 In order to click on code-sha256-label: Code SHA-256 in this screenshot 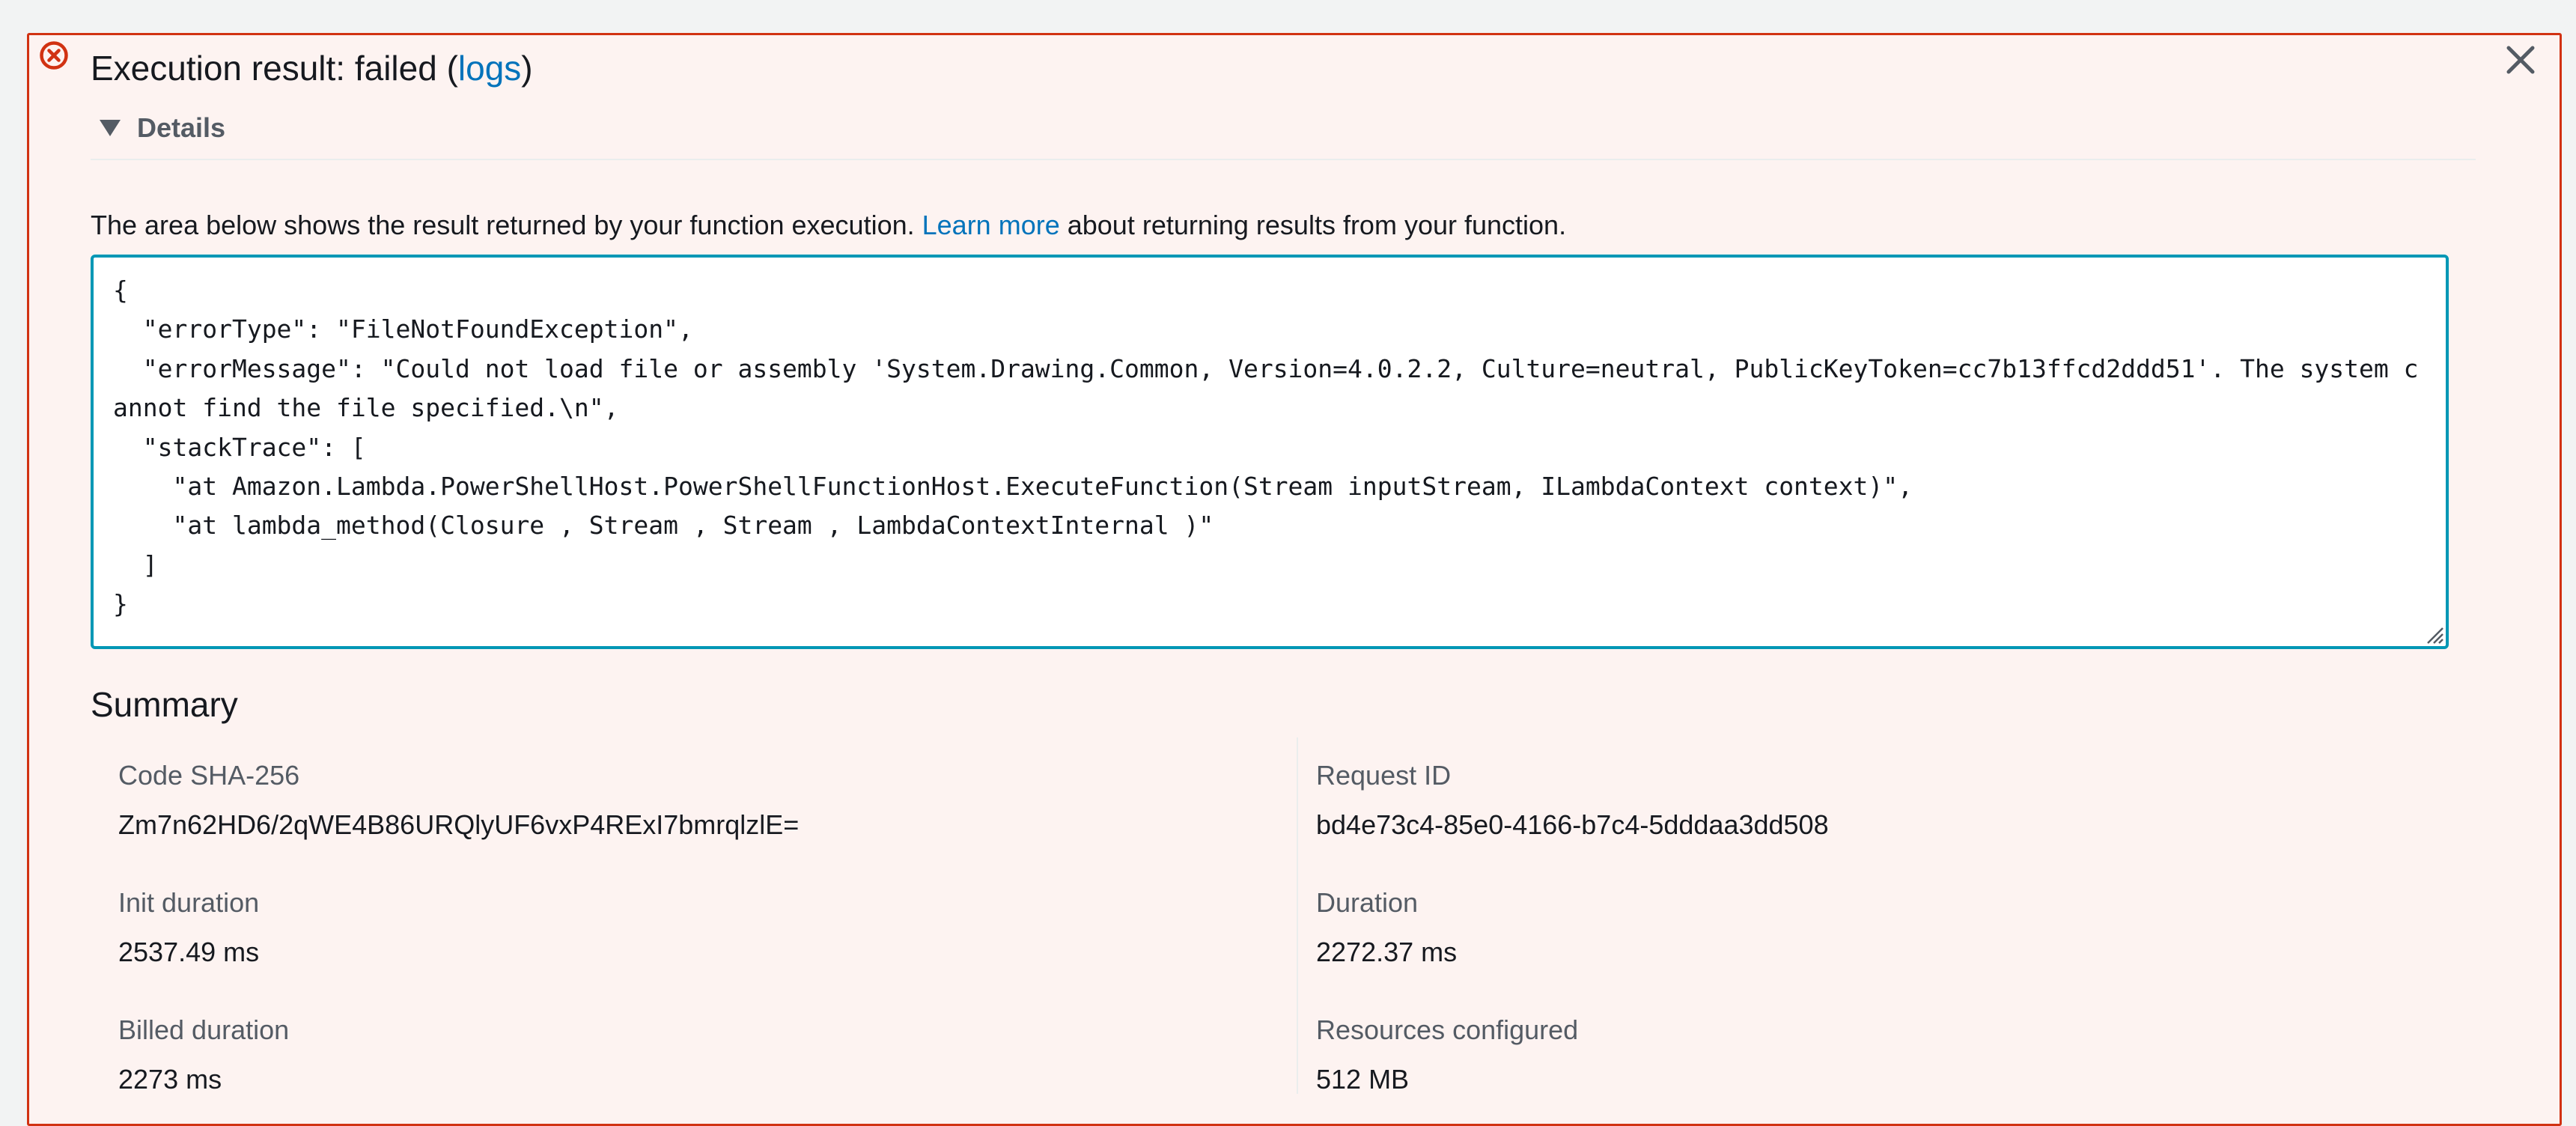, I will do `click(209, 775)`.